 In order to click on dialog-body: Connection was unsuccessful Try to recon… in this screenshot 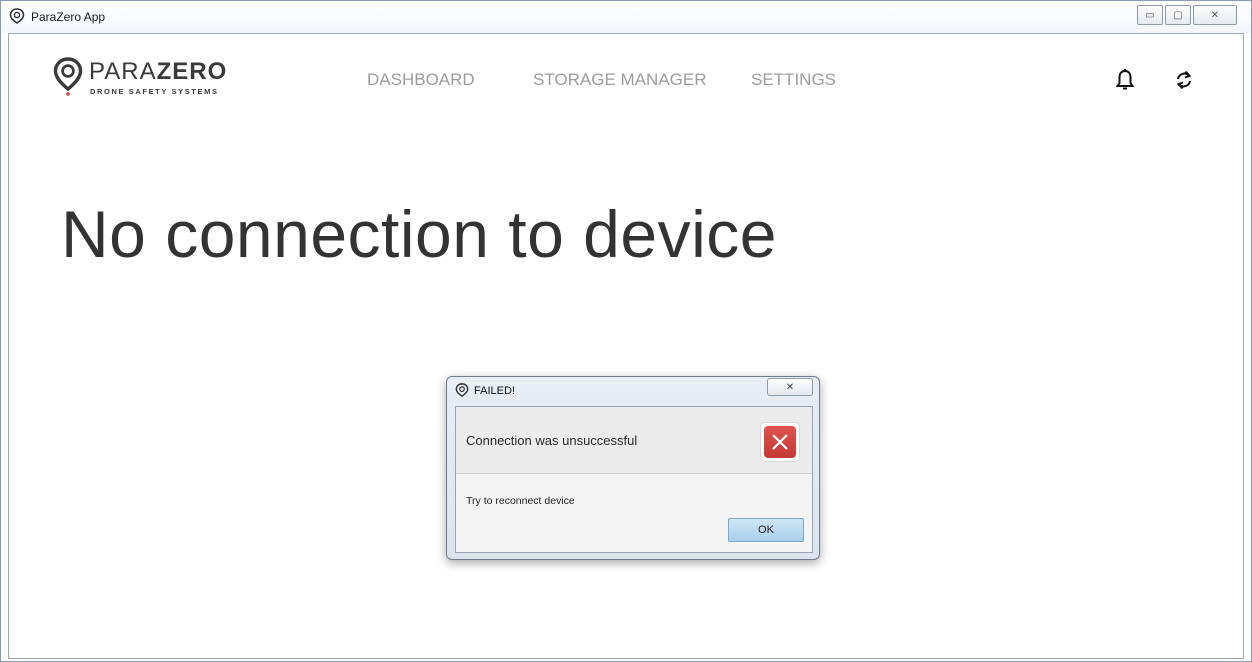, I will do `click(634, 479)`.